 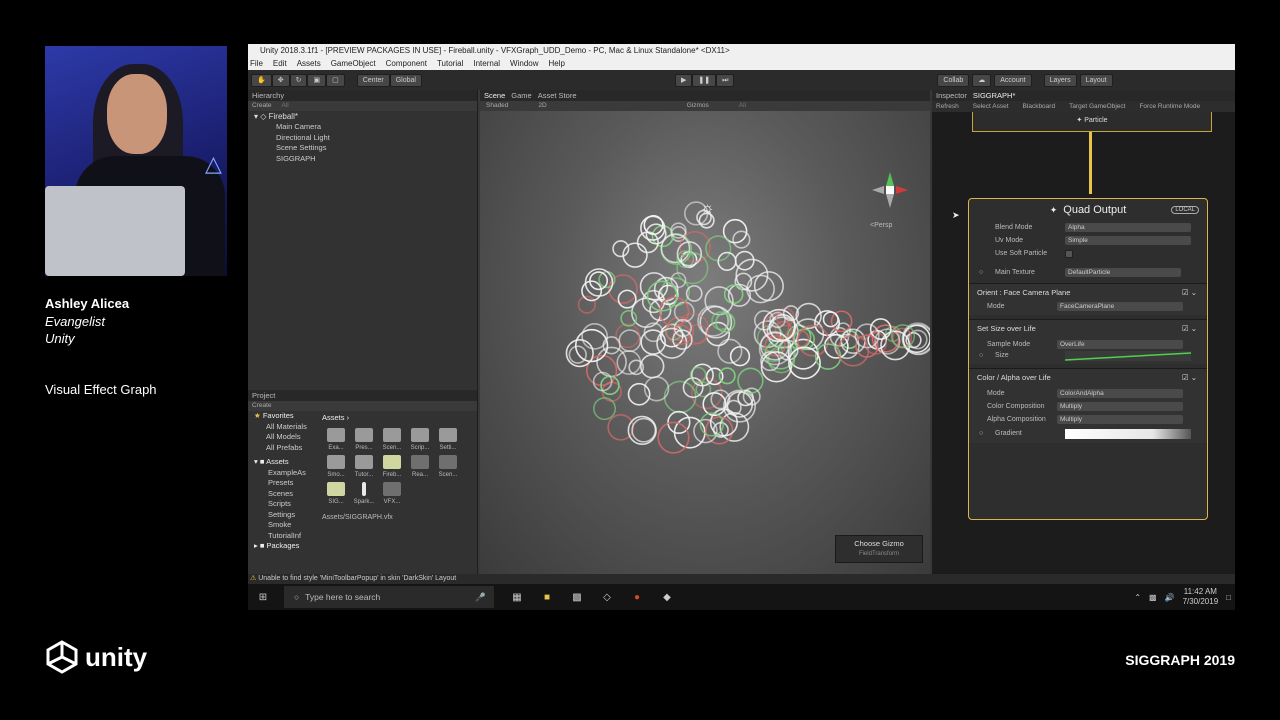 What do you see at coordinates (953, 80) in the screenshot?
I see `collab-button: Collab` at bounding box center [953, 80].